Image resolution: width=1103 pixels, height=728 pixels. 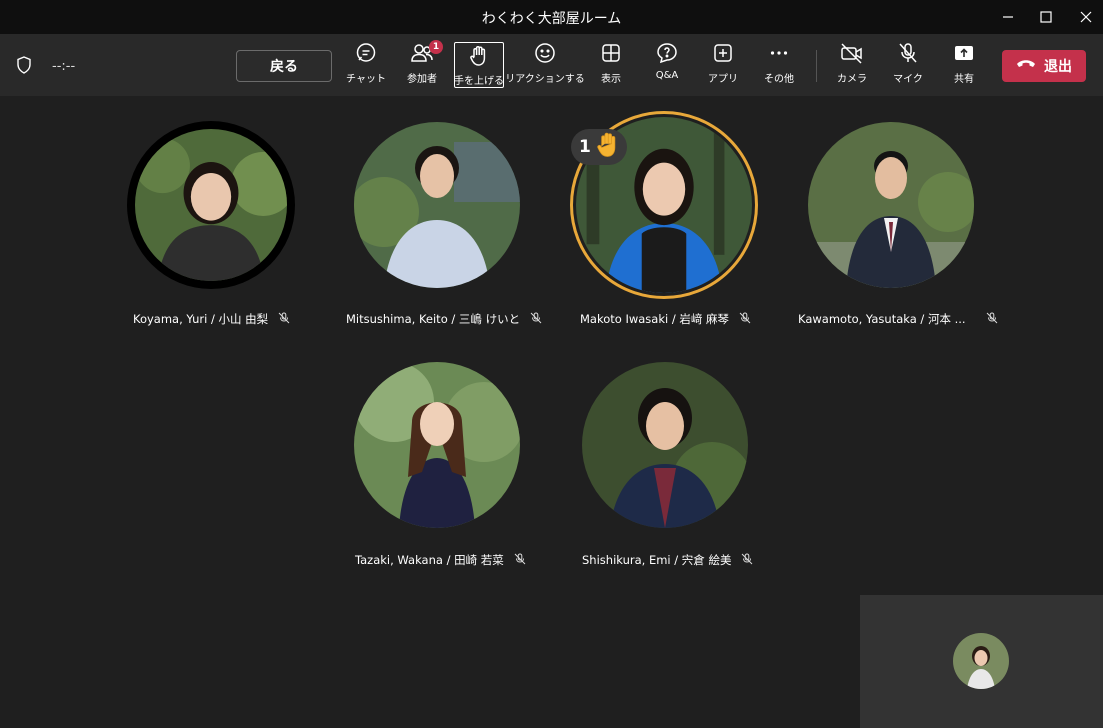 What do you see at coordinates (667, 75) in the screenshot?
I see `qa-label: Q&A` at bounding box center [667, 75].